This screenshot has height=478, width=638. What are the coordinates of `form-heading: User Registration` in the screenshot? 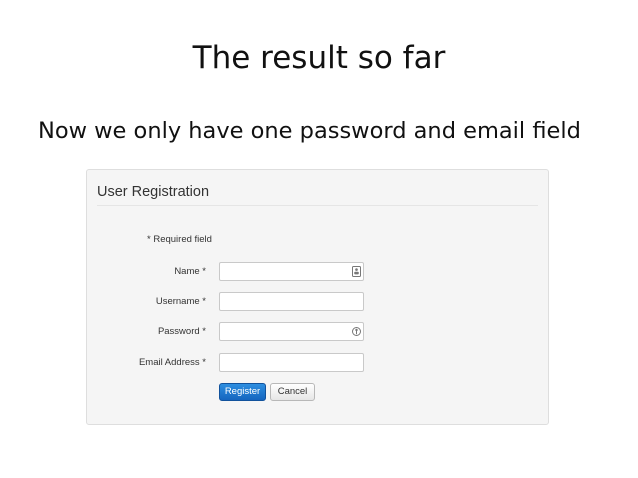 It's located at (153, 192).